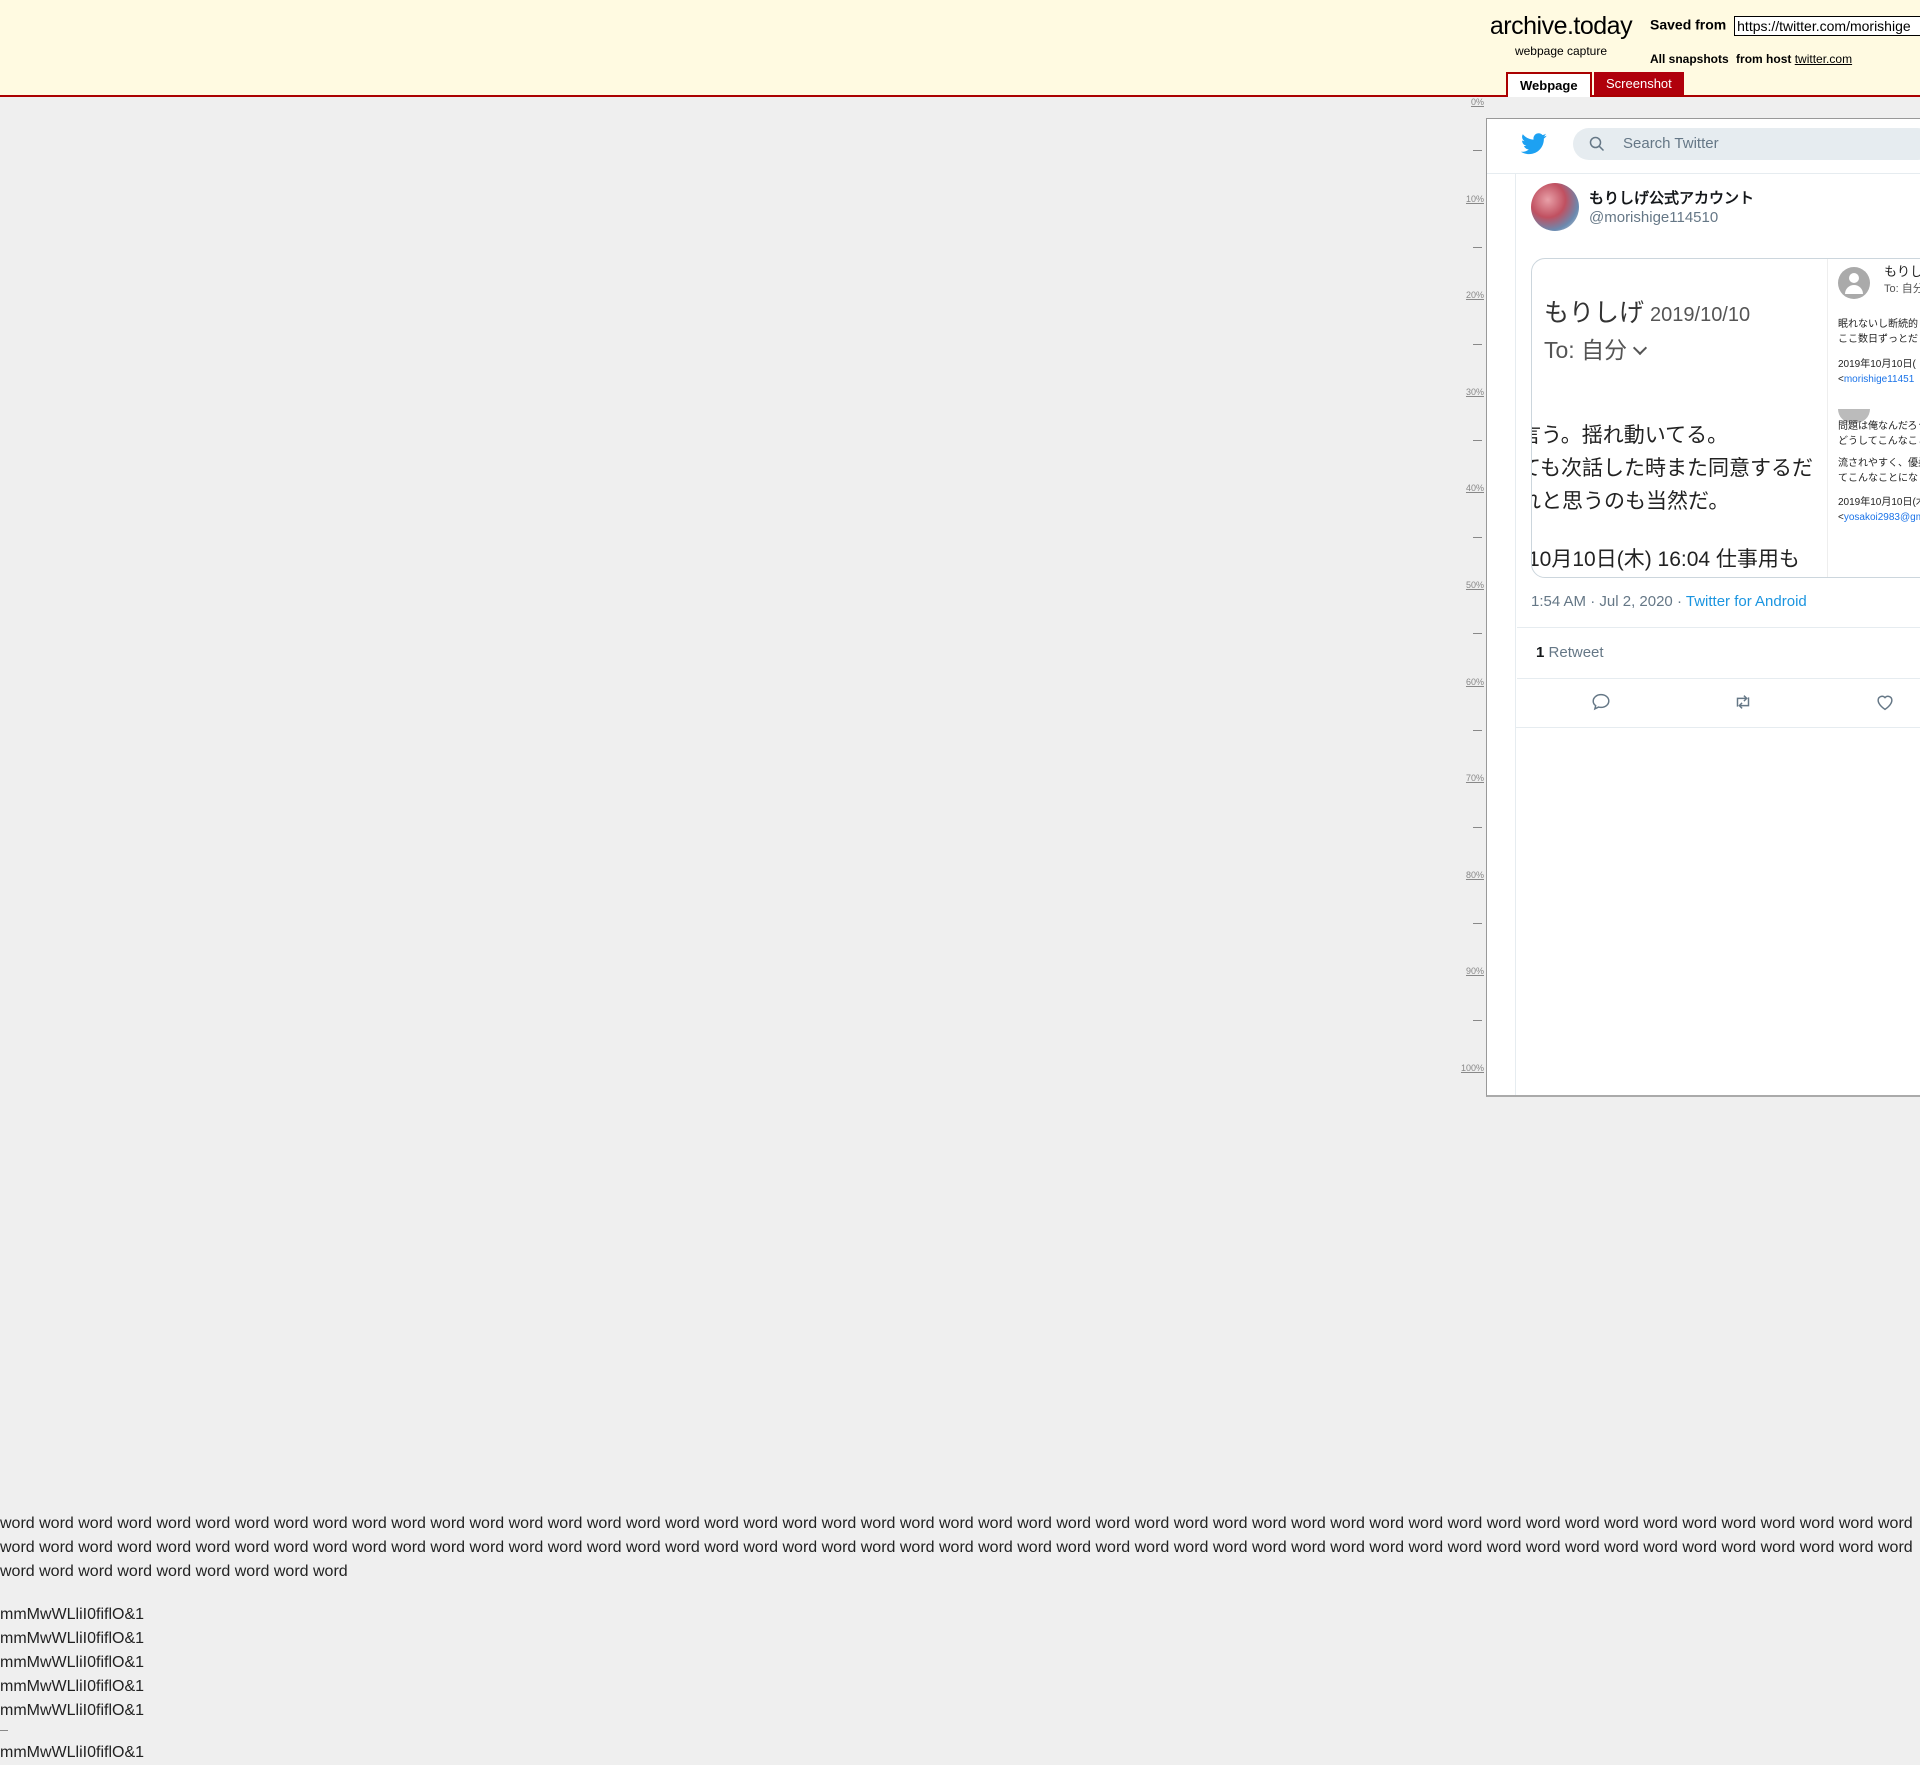 The width and height of the screenshot is (1920, 1765). What do you see at coordinates (1597, 144) in the screenshot?
I see `search-icon` at bounding box center [1597, 144].